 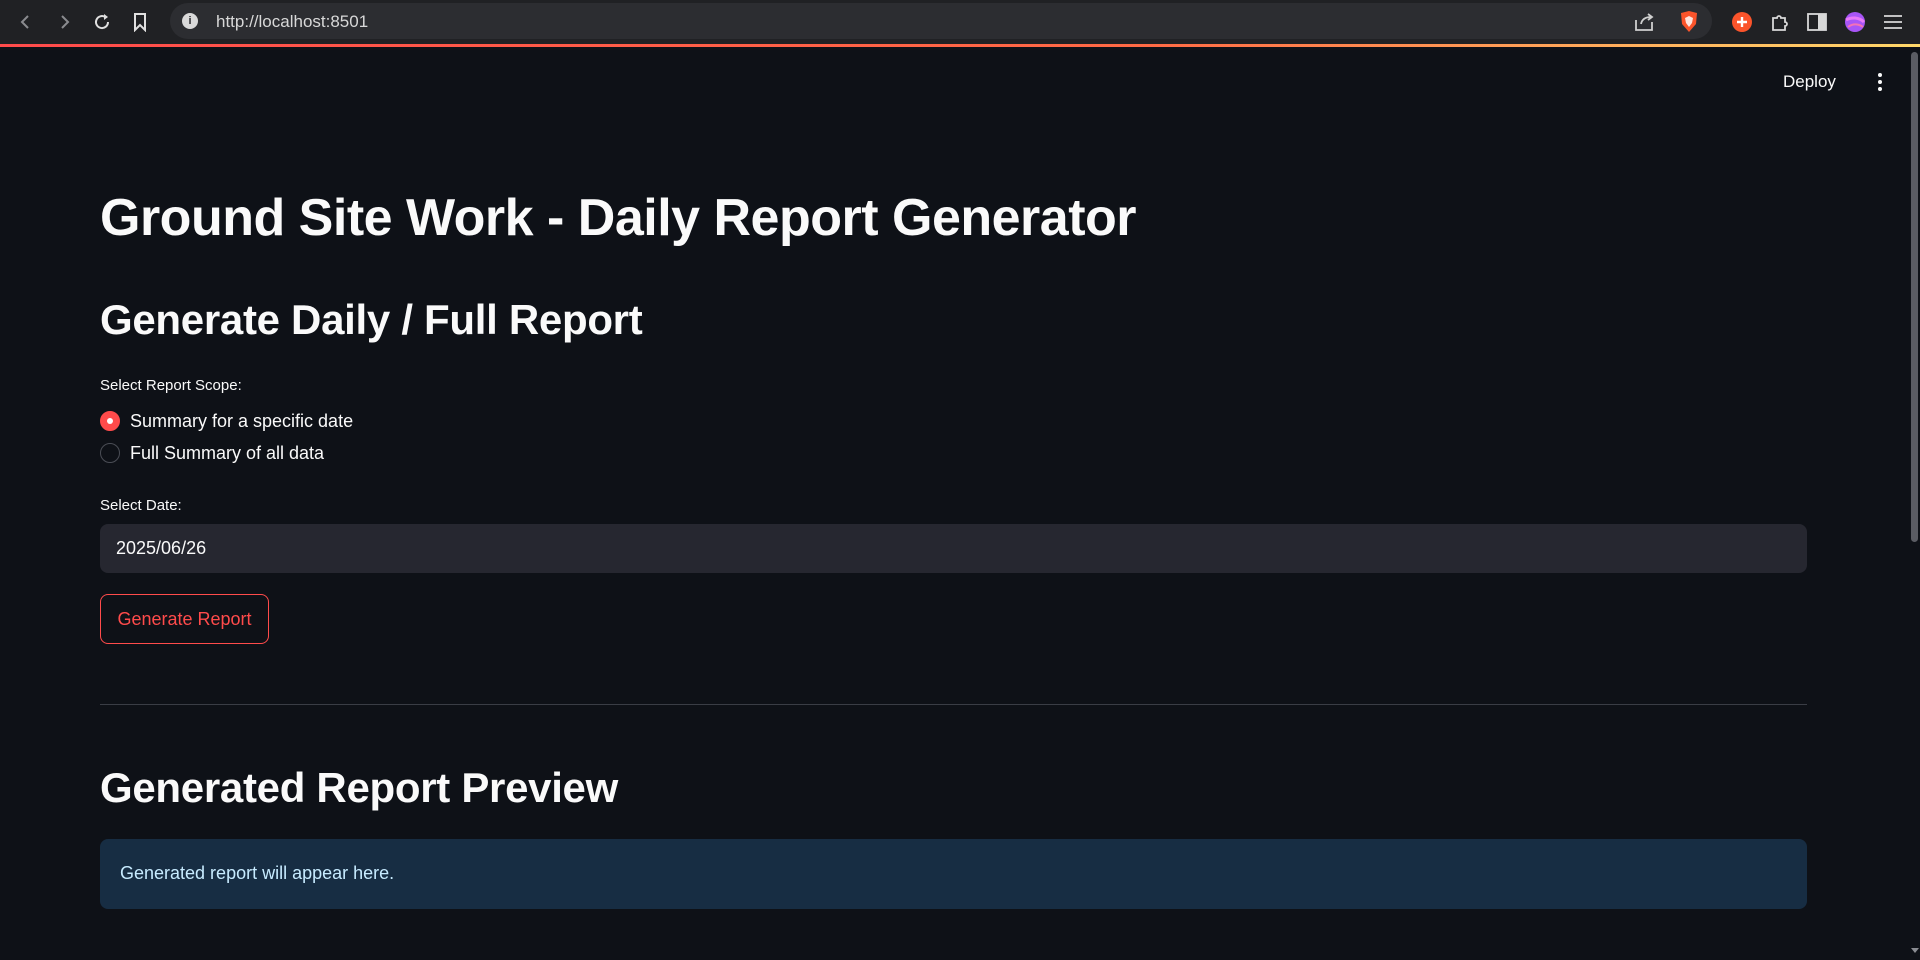 I want to click on info-alert: Generated report will appear here., so click(x=953, y=874).